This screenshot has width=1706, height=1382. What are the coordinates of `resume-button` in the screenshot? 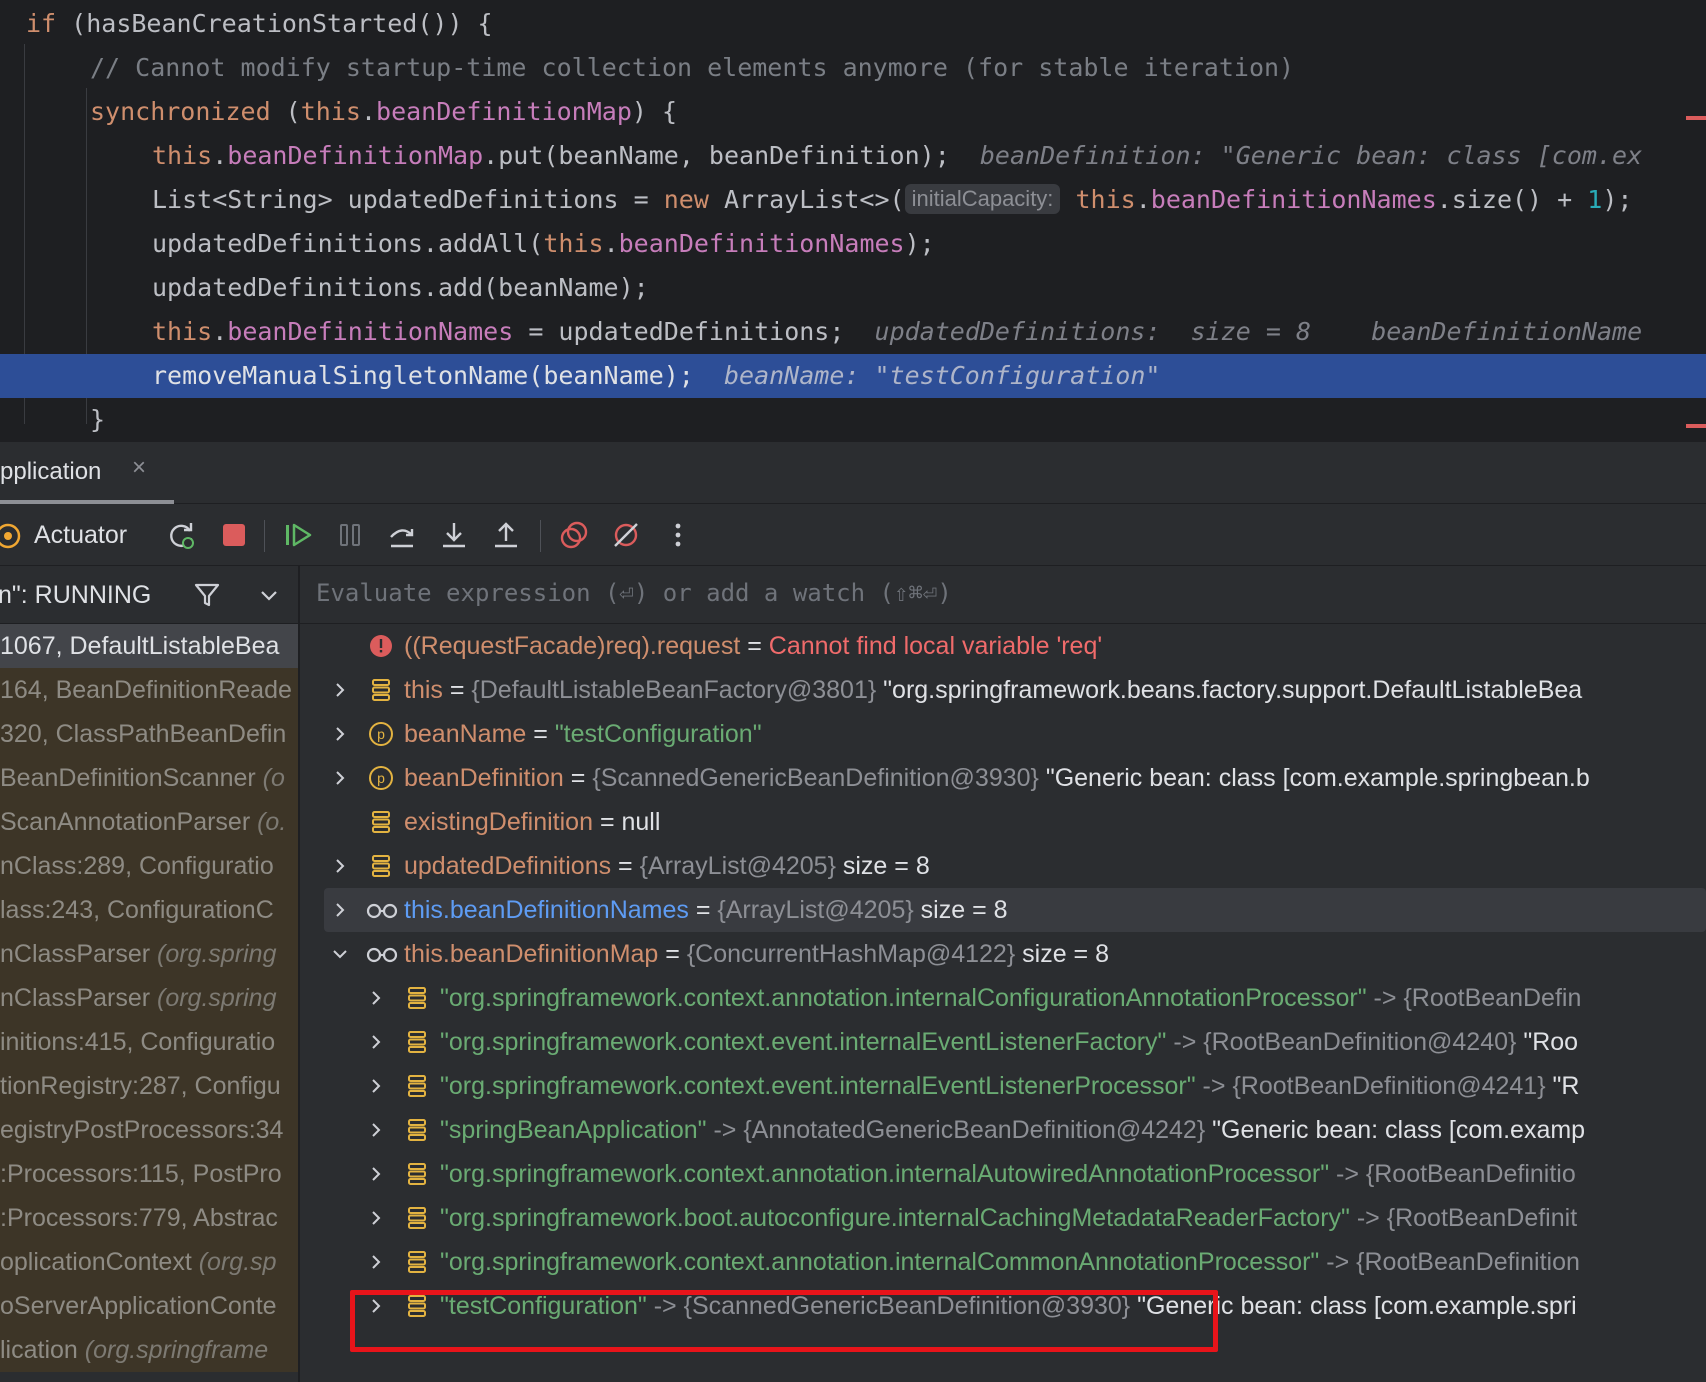 It's located at (298, 535).